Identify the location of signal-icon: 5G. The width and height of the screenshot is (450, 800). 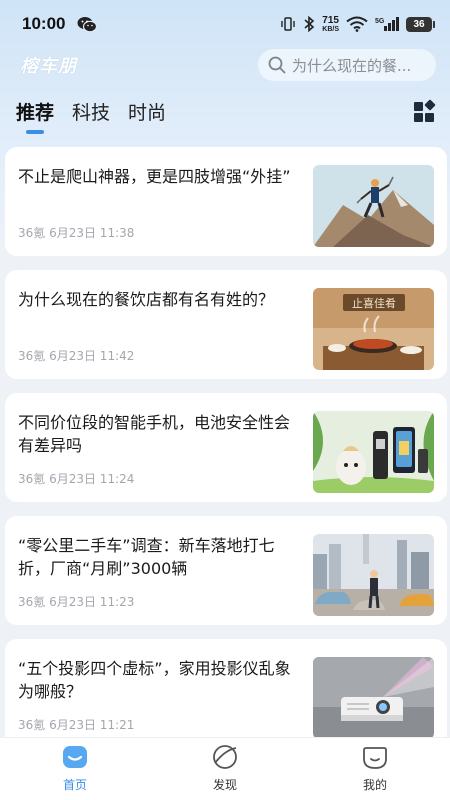
(387, 24).